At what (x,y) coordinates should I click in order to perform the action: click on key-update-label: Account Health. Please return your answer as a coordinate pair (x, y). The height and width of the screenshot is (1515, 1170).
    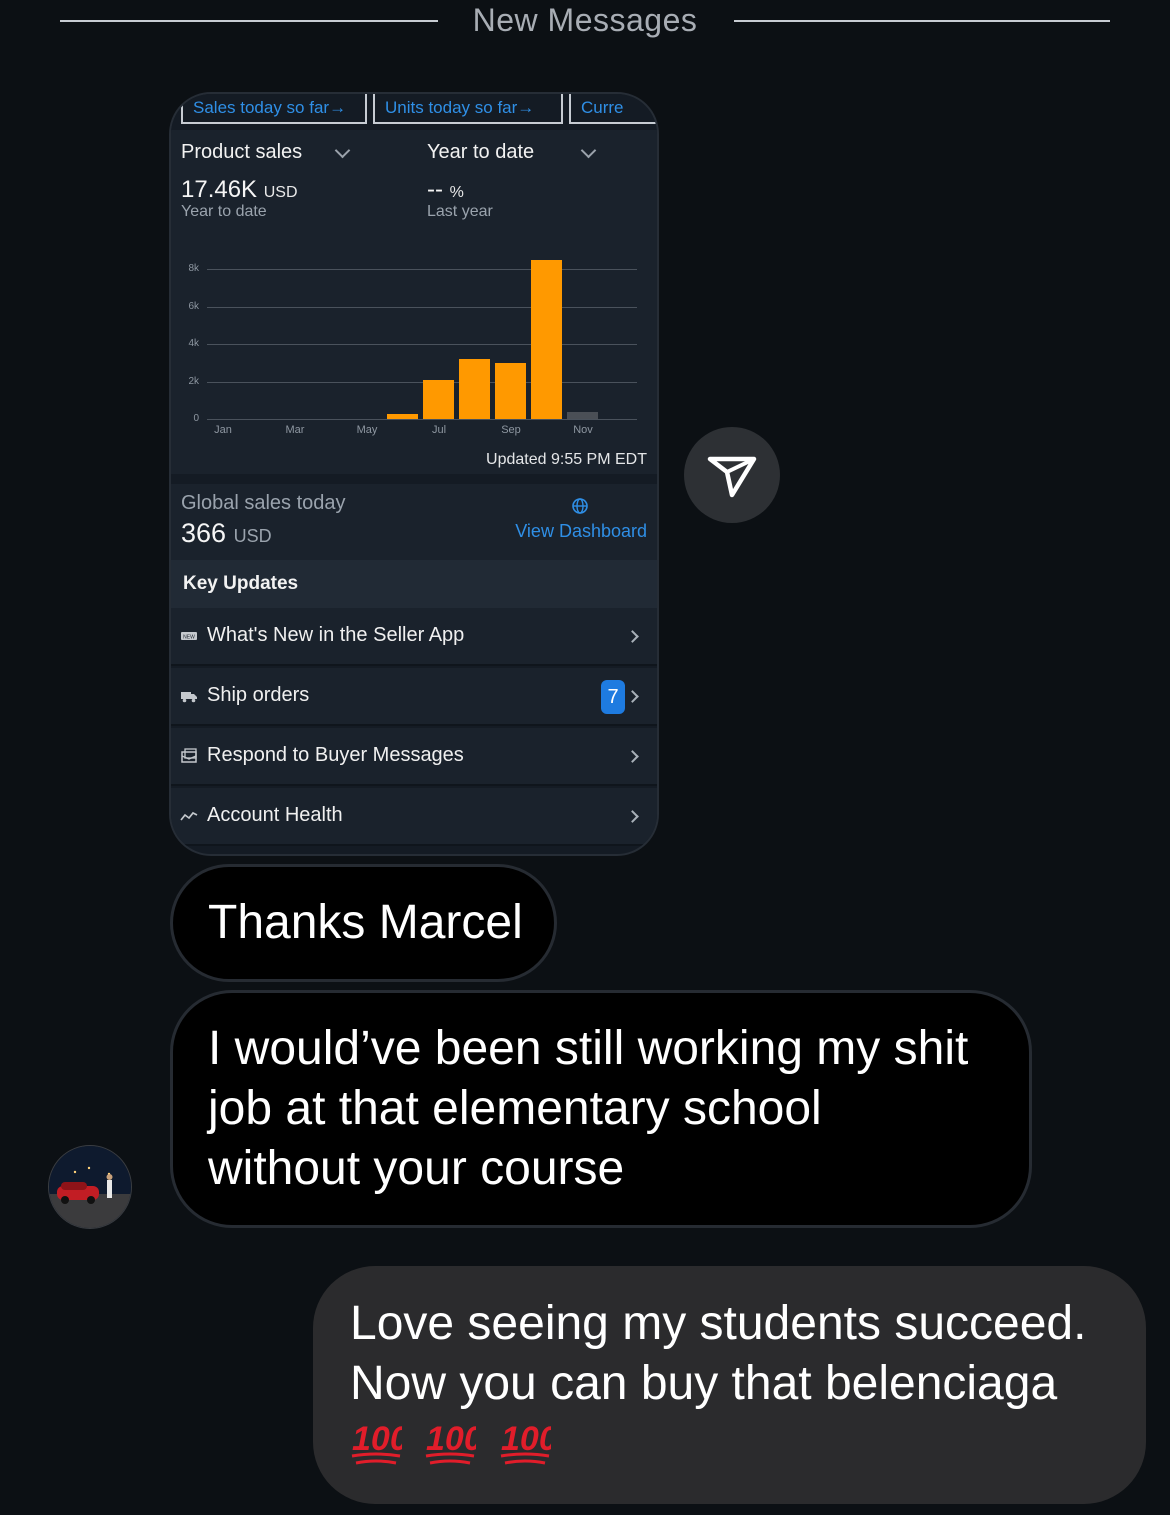
    Looking at the image, I should click on (275, 815).